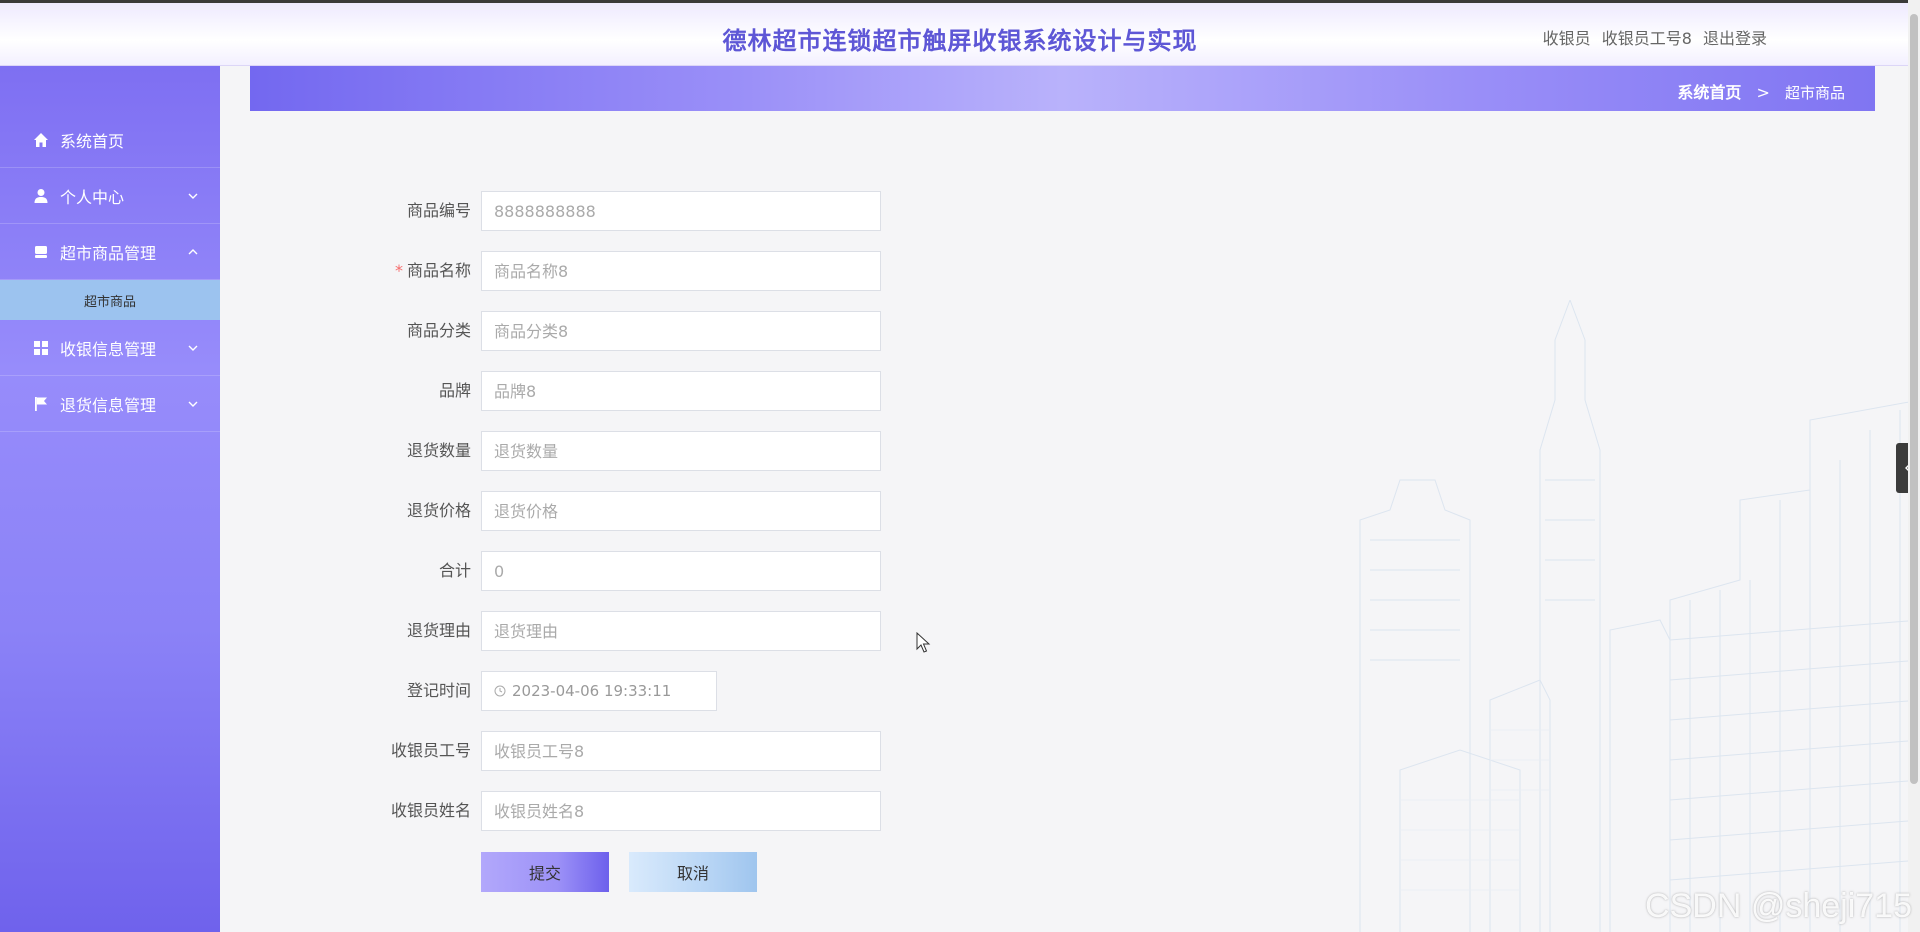 The width and height of the screenshot is (1920, 932). Describe the element at coordinates (438, 630) in the screenshot. I see `field-label: 退货理由` at that location.